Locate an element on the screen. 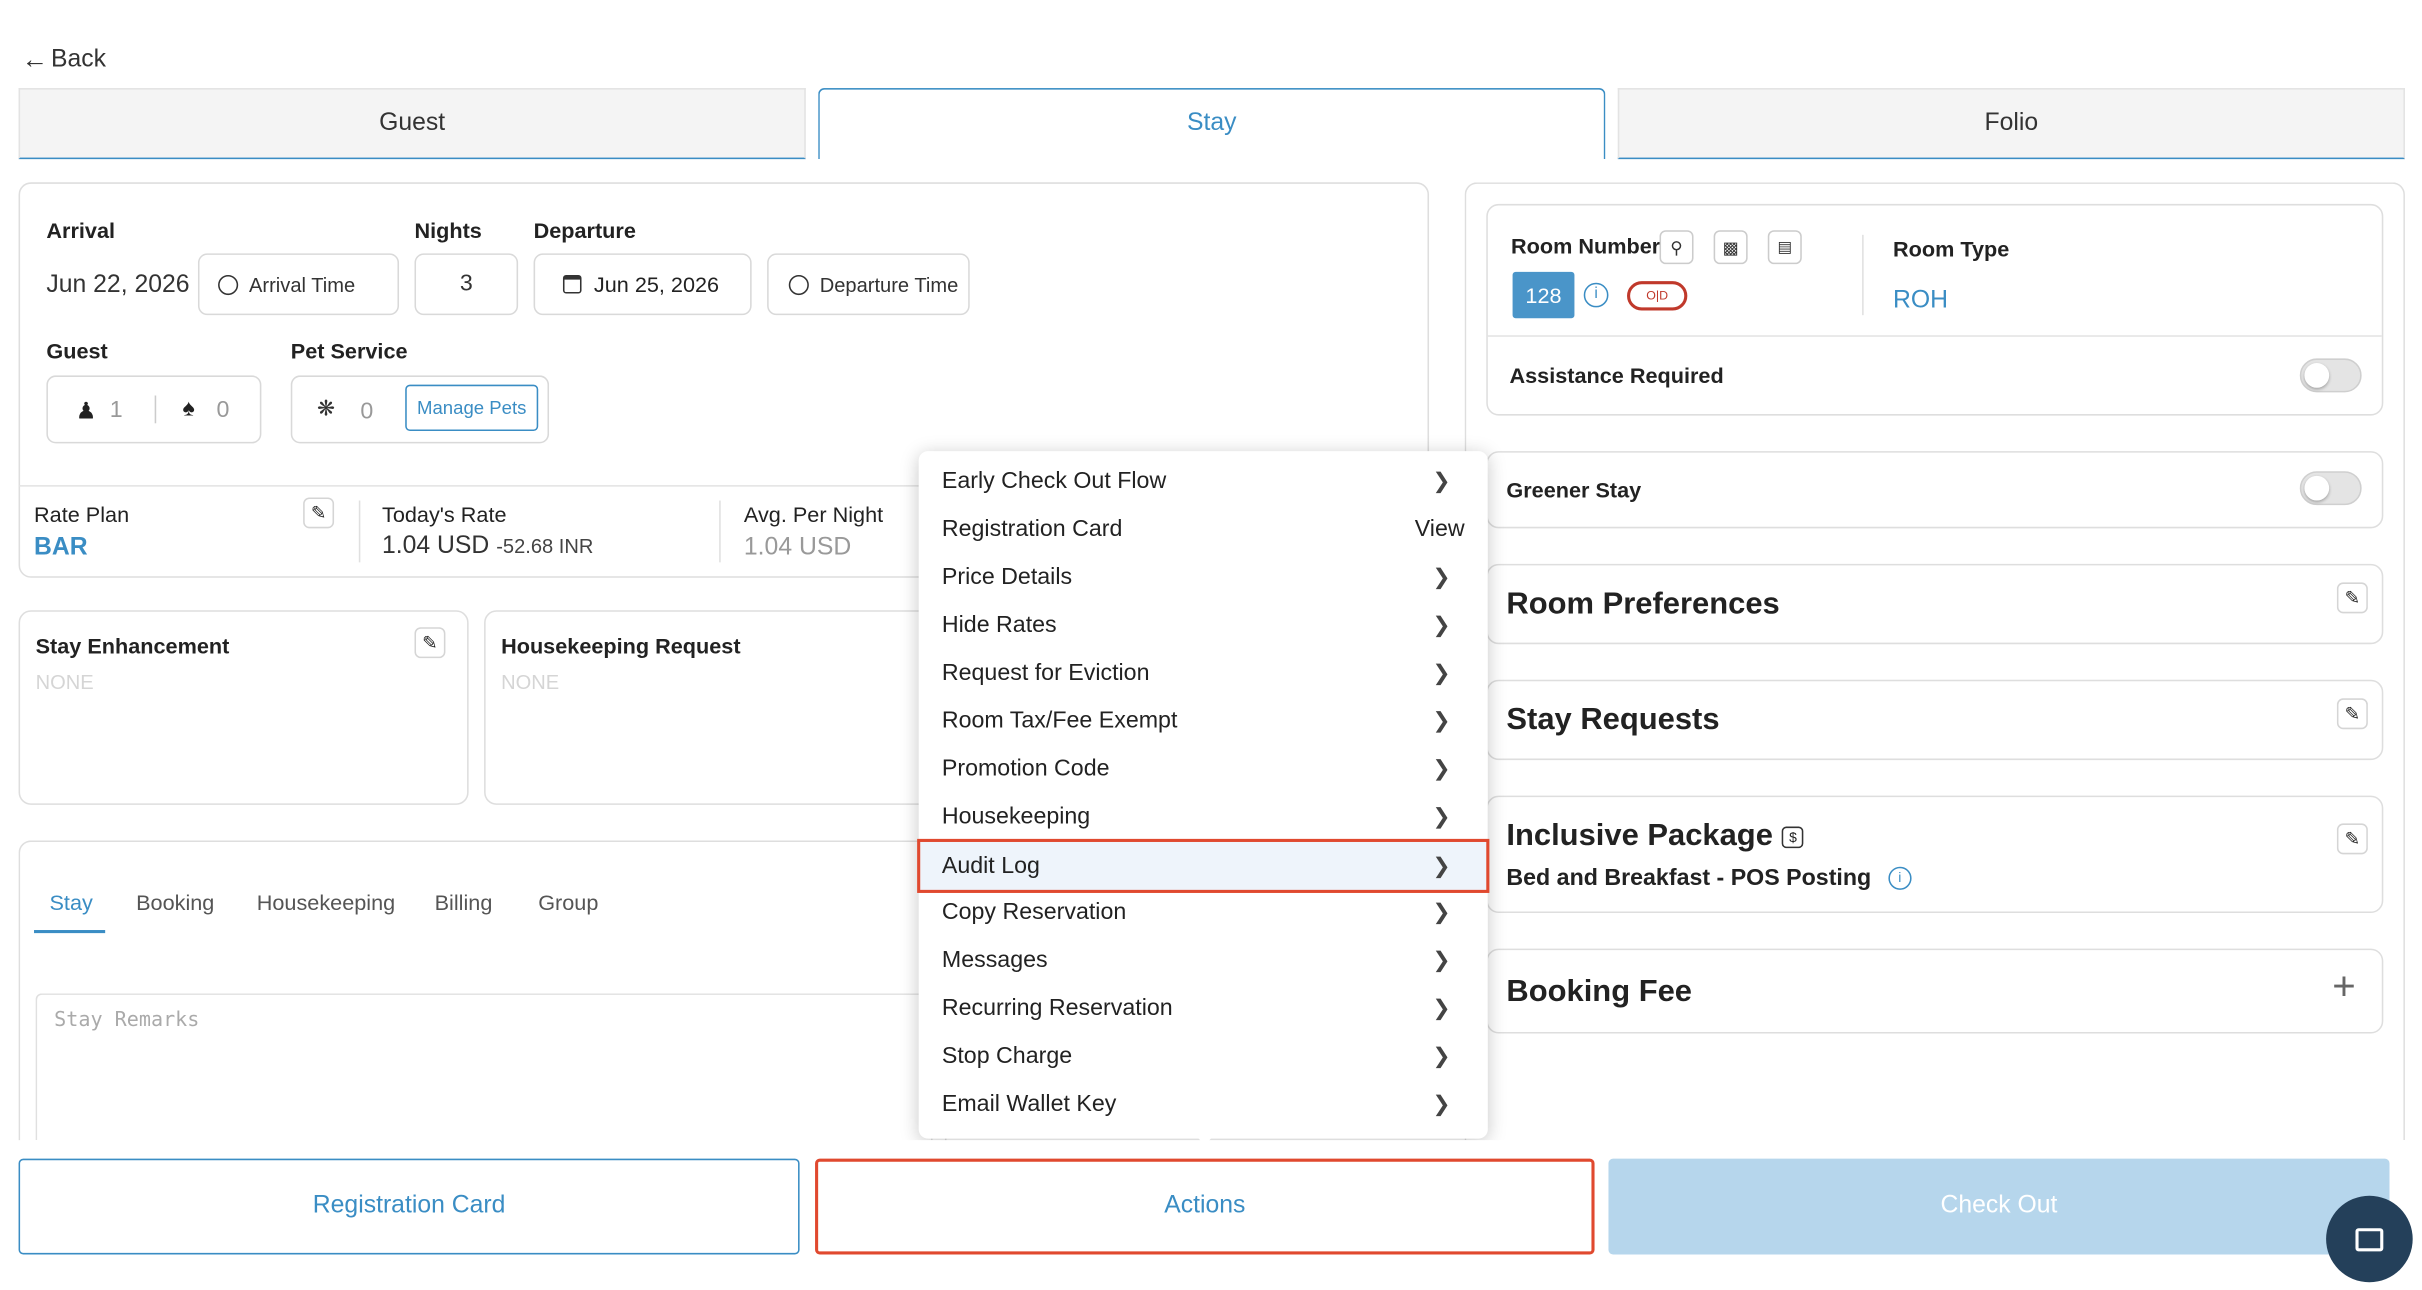 The width and height of the screenshot is (2422, 1290). arrival-date: Jun 22, 2026 is located at coordinates (117, 286).